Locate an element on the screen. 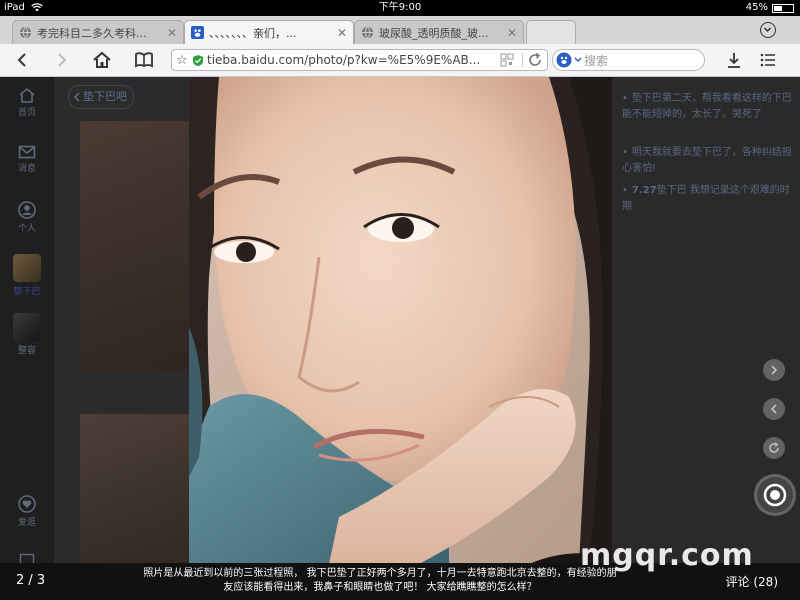 The width and height of the screenshot is (800, 600). related-post-item: • 7.27垫下巴 我想记录这个艰难的时期 is located at coordinates (707, 199).